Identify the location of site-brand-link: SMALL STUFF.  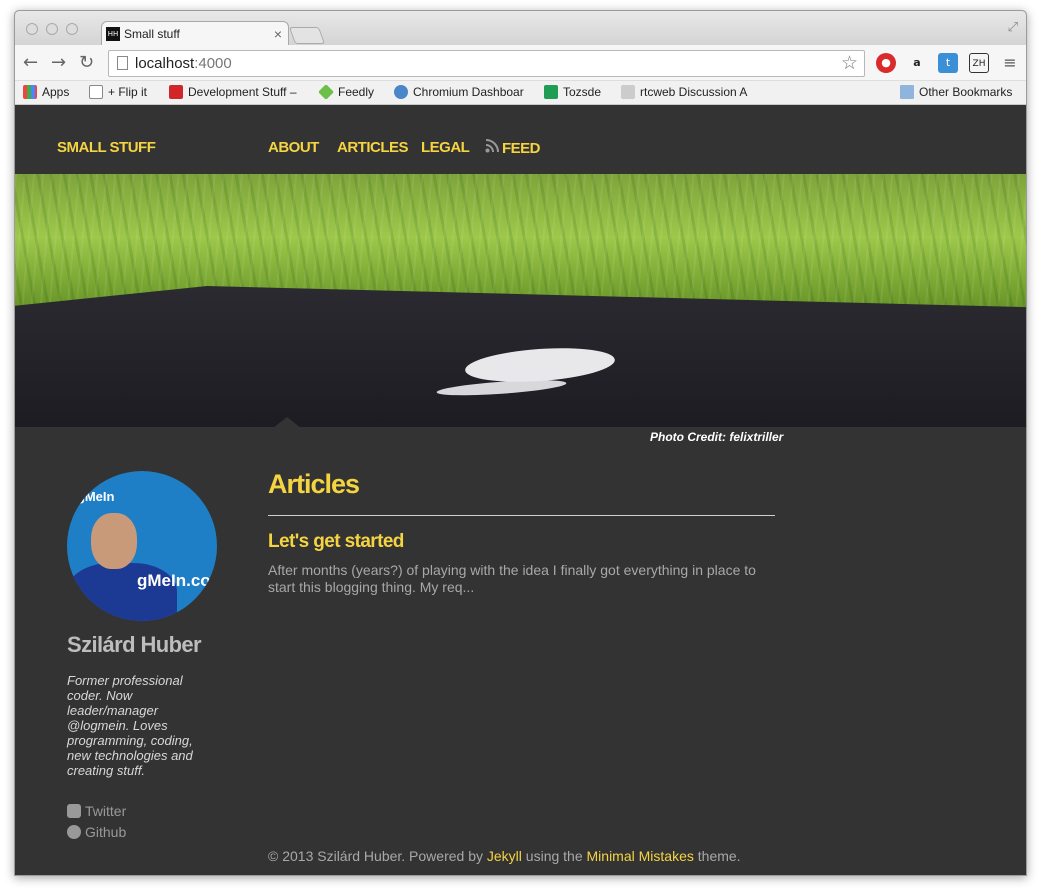
(106, 147).